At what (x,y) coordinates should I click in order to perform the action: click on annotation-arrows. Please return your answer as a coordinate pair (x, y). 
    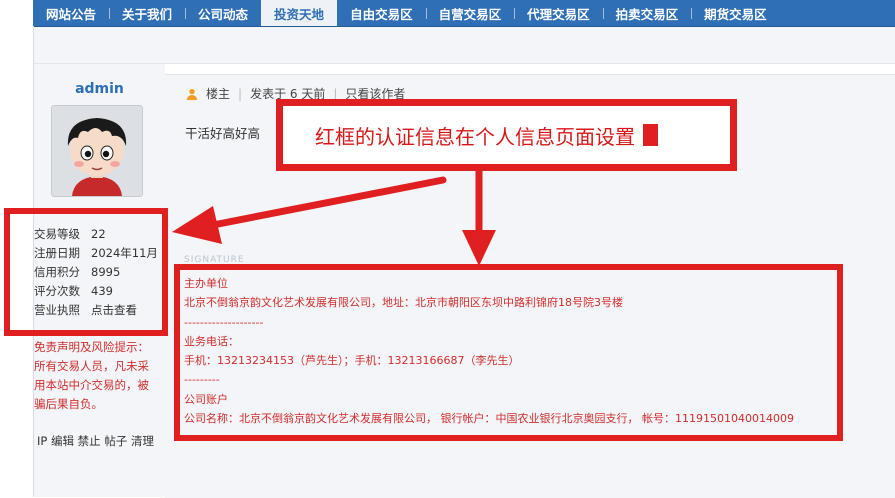
    Looking at the image, I should click on (334, 218).